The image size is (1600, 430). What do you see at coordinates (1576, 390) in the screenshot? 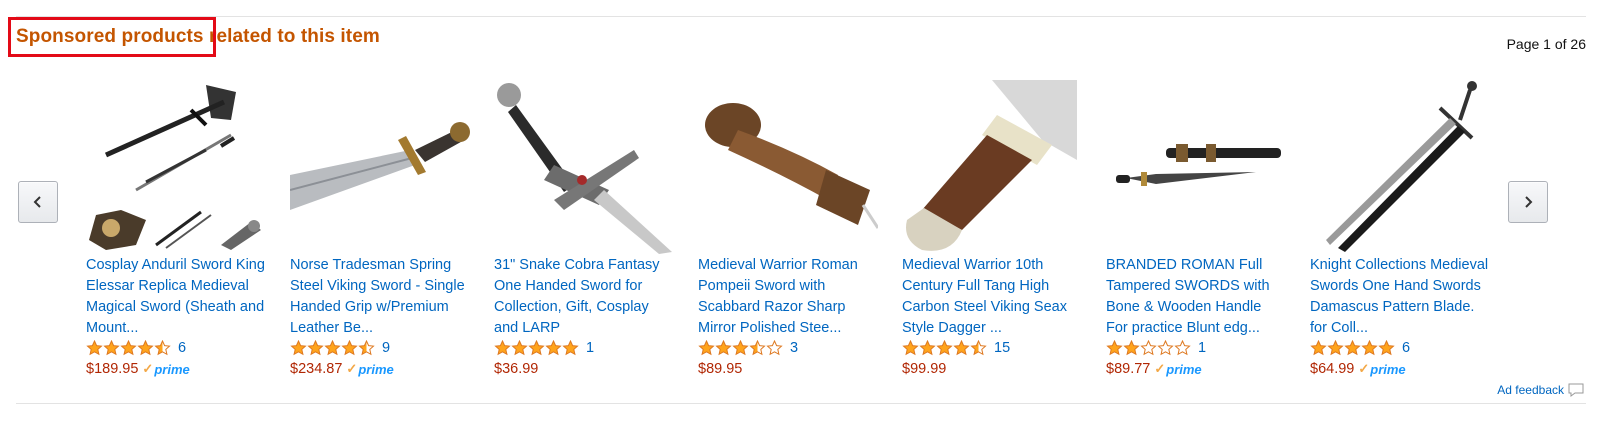
I see `speech-bubble-icon` at bounding box center [1576, 390].